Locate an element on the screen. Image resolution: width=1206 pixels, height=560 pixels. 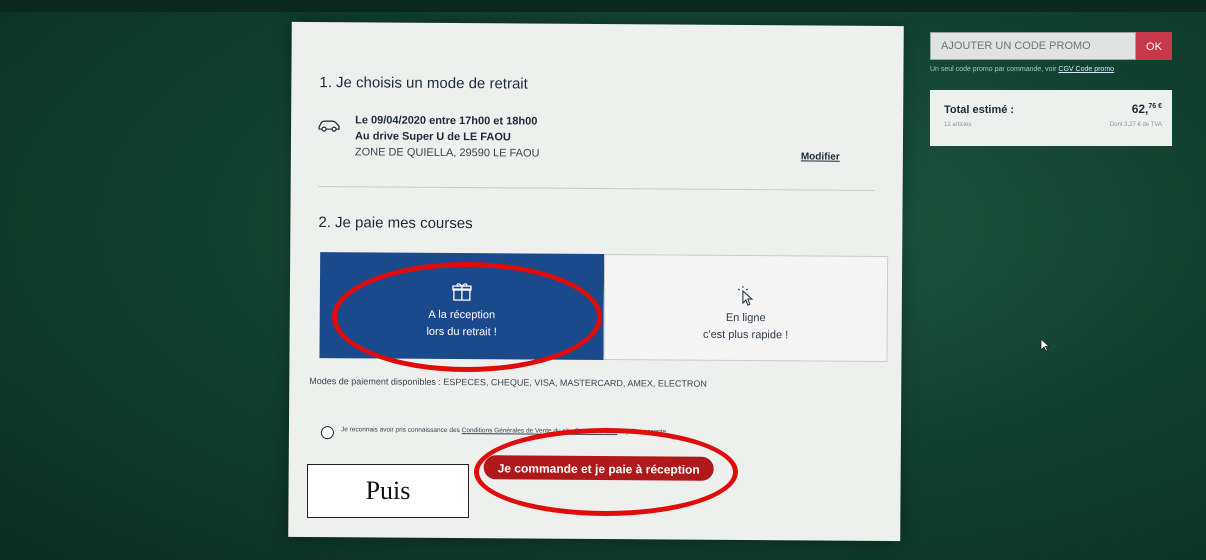
terms-prefix: Je reconnais avoir pris connaissance des is located at coordinates (400, 430).